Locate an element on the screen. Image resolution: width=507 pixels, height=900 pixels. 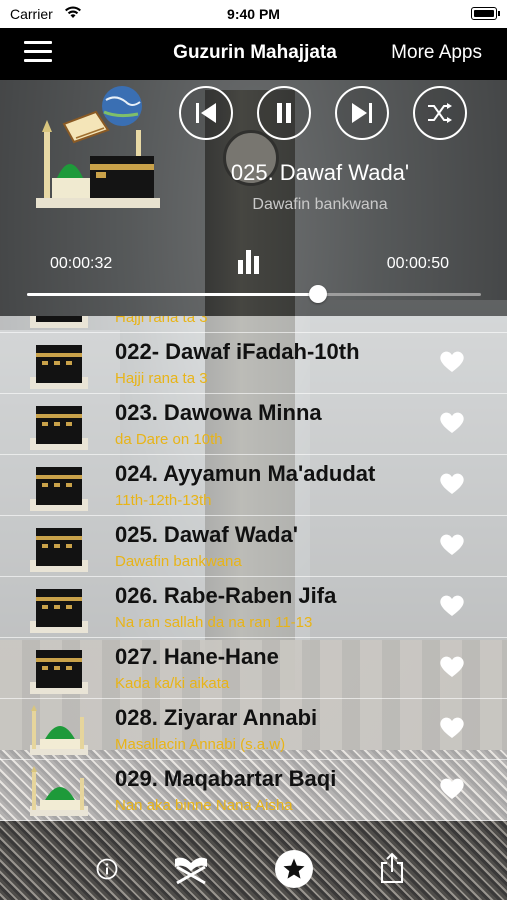
track-row: 027. Hane-Hane Kada ka/ki aikata is located at coordinates (253, 668).